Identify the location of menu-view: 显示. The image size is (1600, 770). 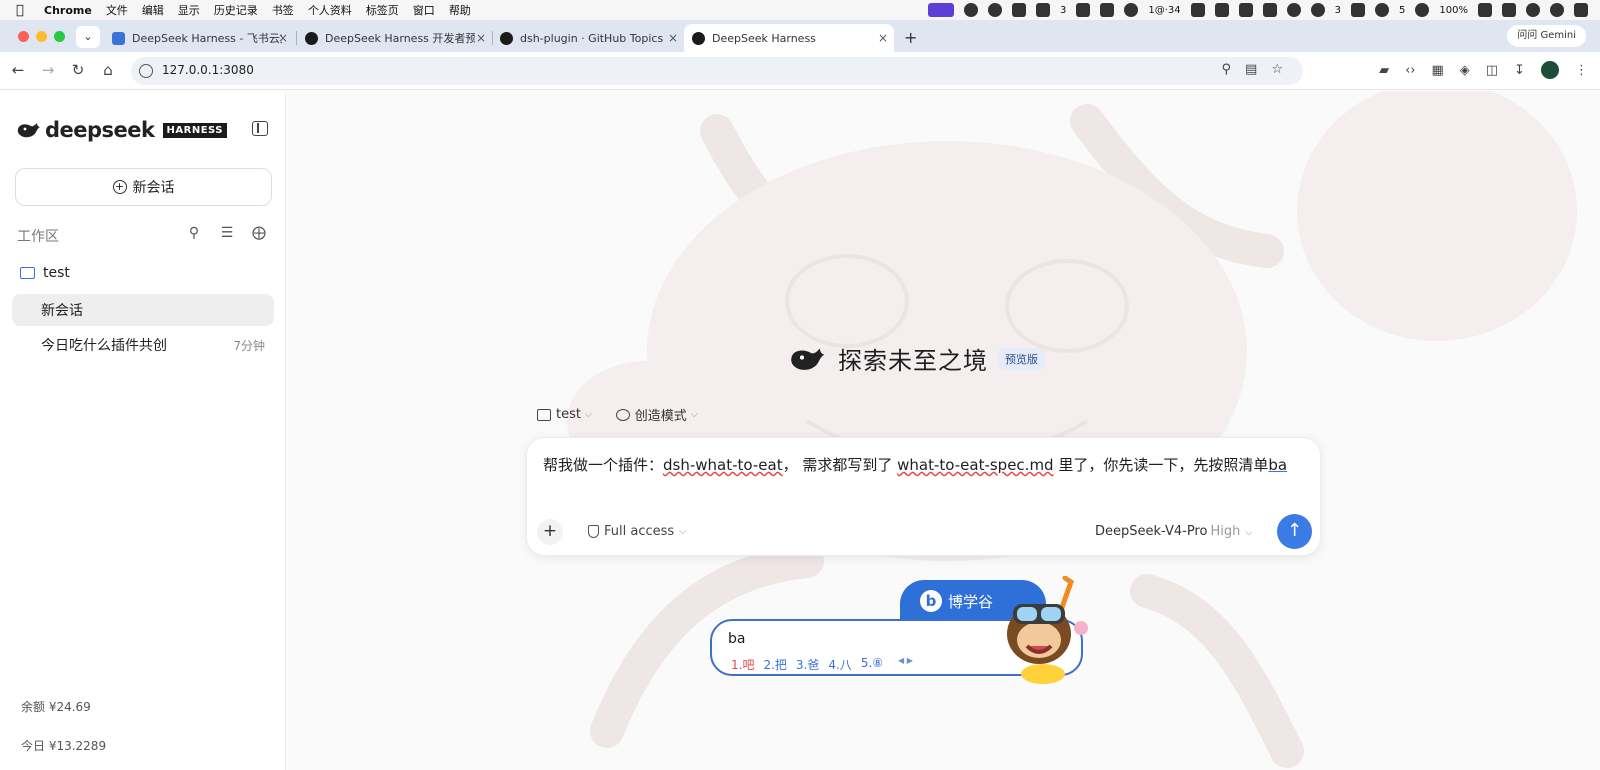
(189, 10).